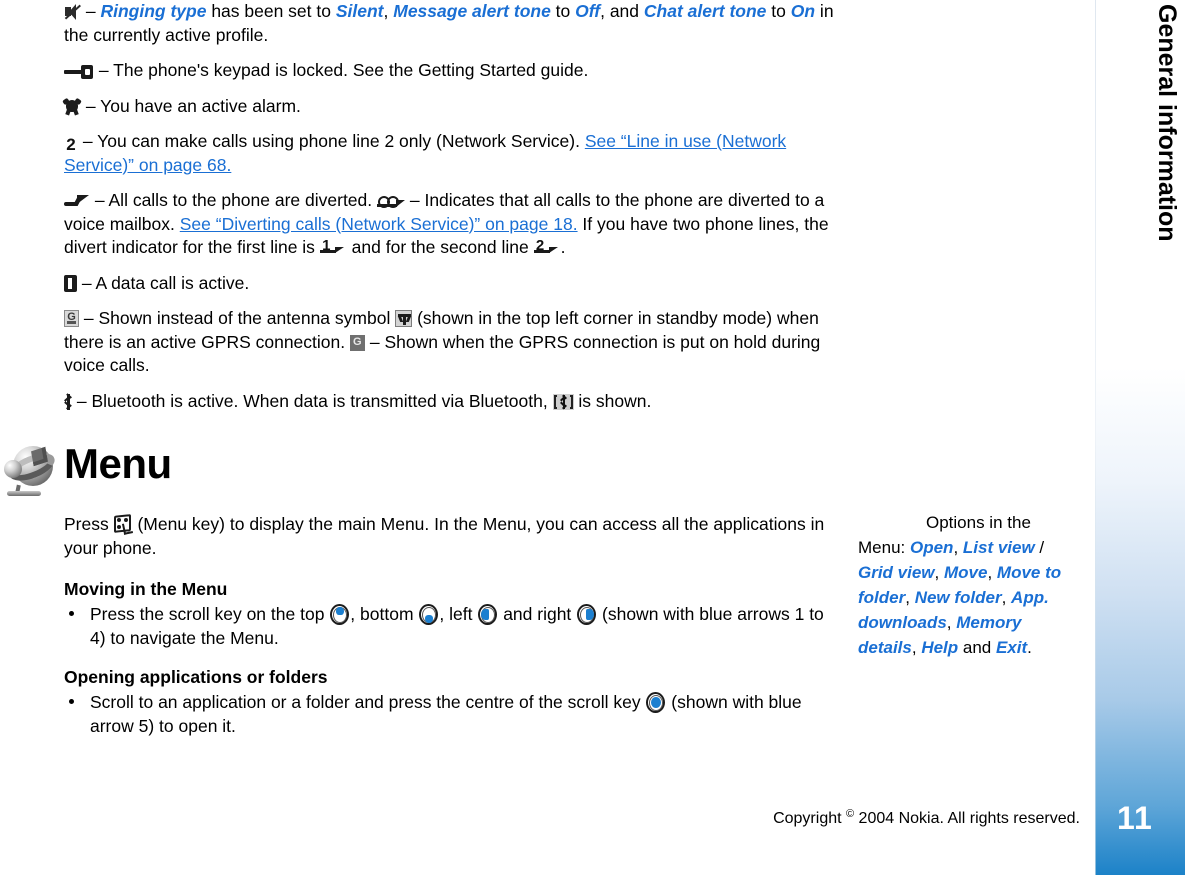 Image resolution: width=1185 pixels, height=875 pixels. What do you see at coordinates (449, 107) in the screenshot?
I see `status-item-alarm: – You have an active alarm.` at bounding box center [449, 107].